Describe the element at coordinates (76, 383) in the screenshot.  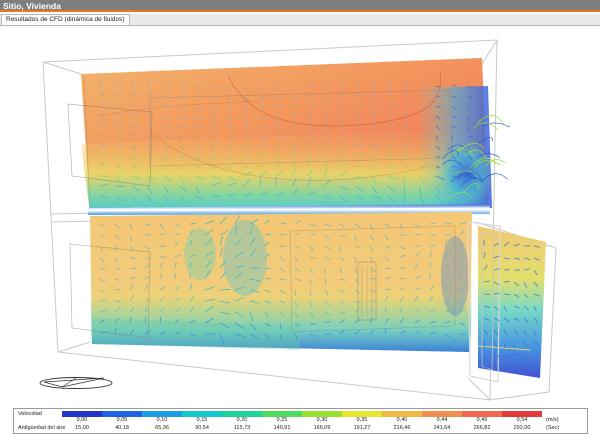
I see `orientation-compass-icon` at that location.